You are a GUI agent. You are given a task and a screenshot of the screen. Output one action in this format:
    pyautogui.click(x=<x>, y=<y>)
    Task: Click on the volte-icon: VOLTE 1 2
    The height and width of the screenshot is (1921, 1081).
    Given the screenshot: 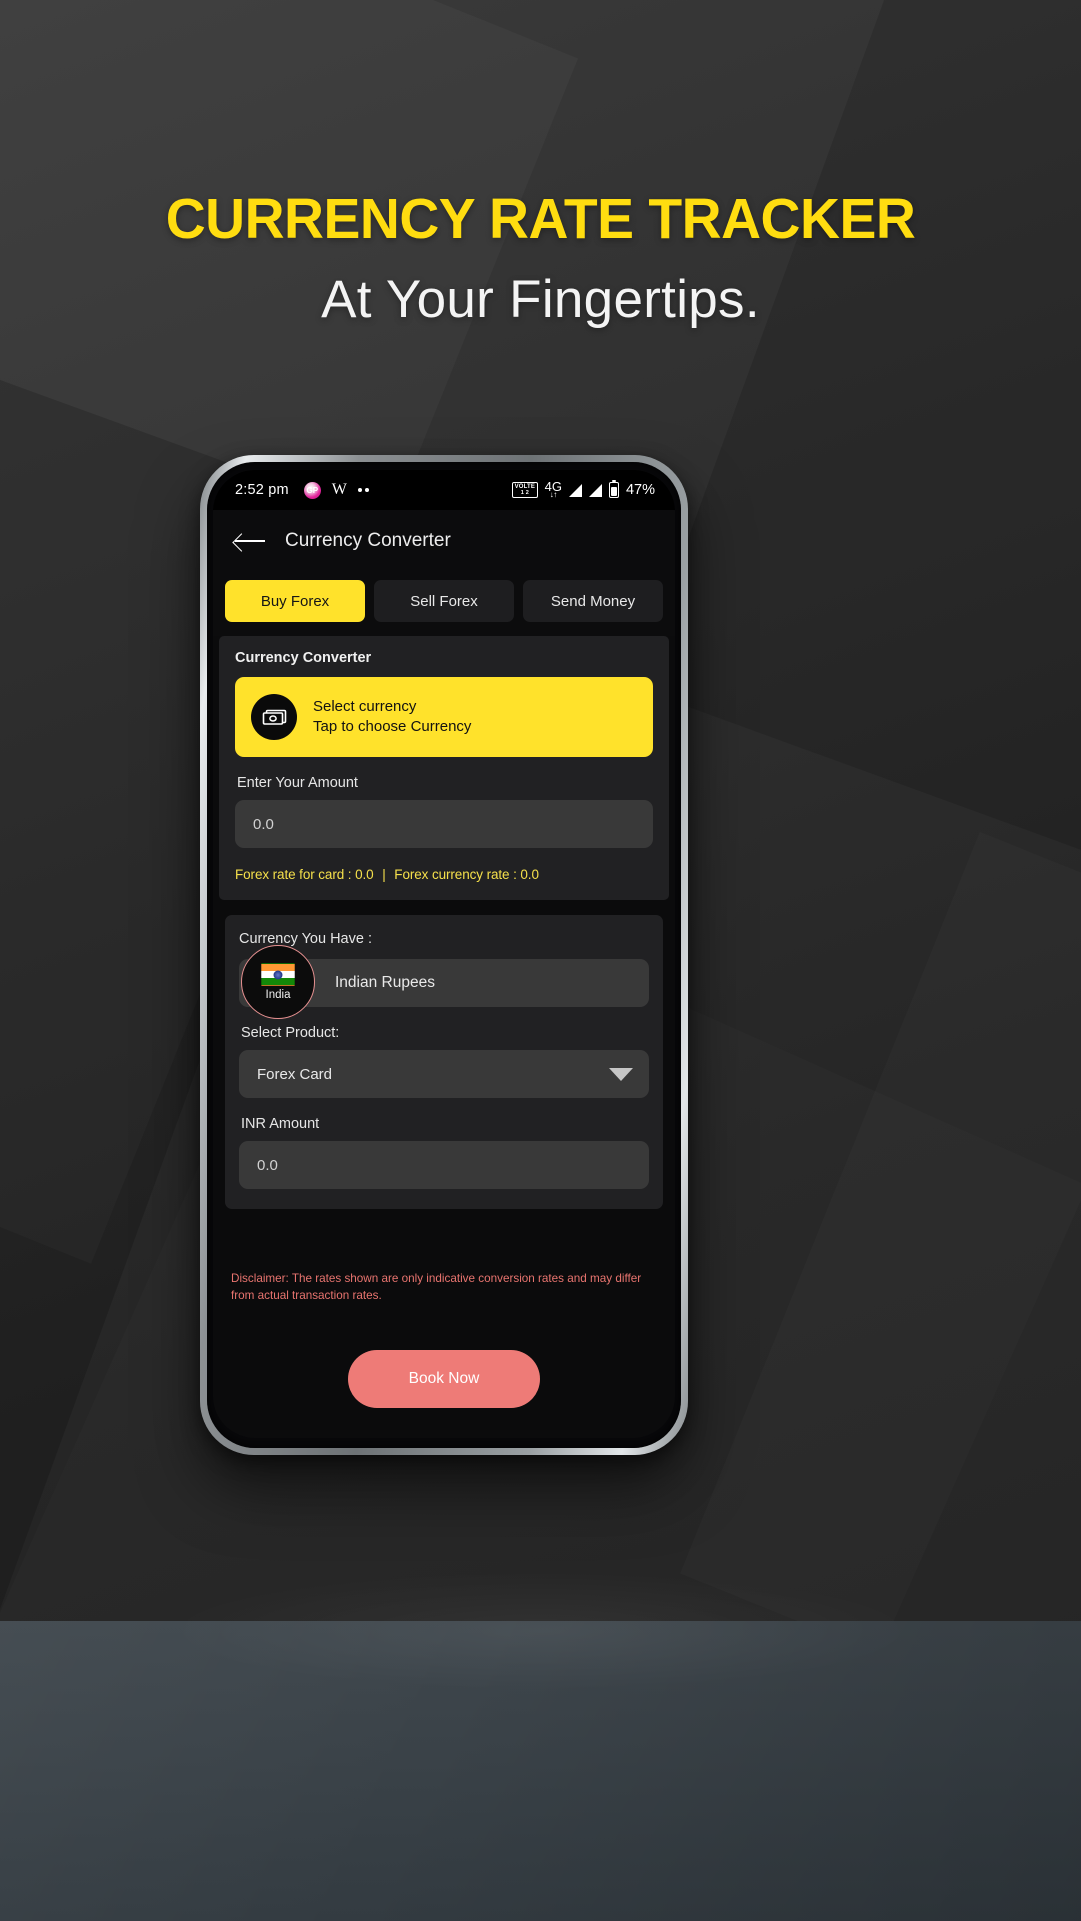 What is the action you would take?
    pyautogui.click(x=525, y=490)
    